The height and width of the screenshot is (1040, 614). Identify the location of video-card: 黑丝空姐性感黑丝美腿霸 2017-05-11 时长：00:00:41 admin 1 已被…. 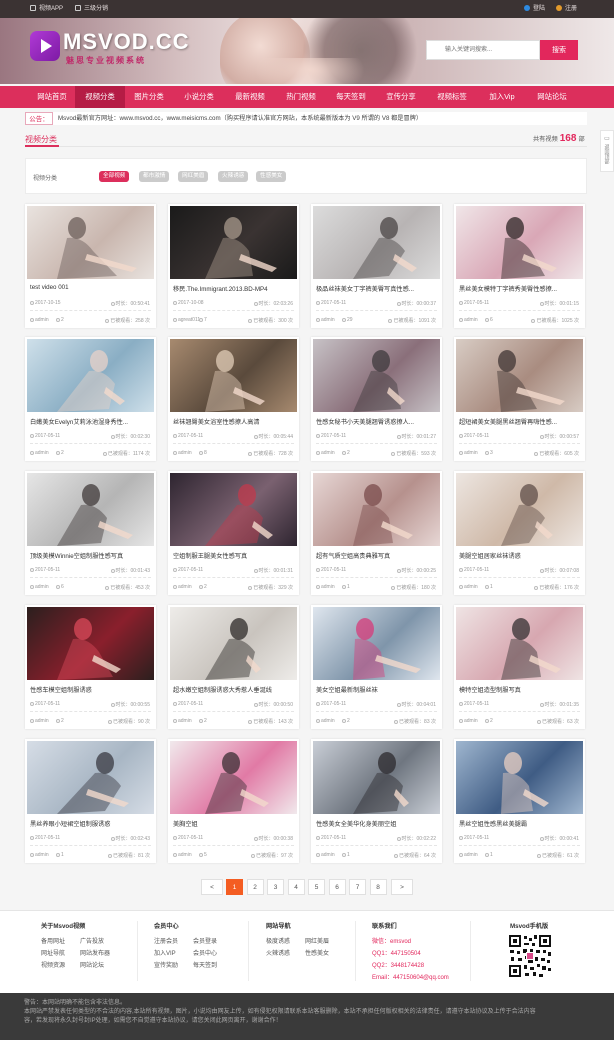
(519, 801).